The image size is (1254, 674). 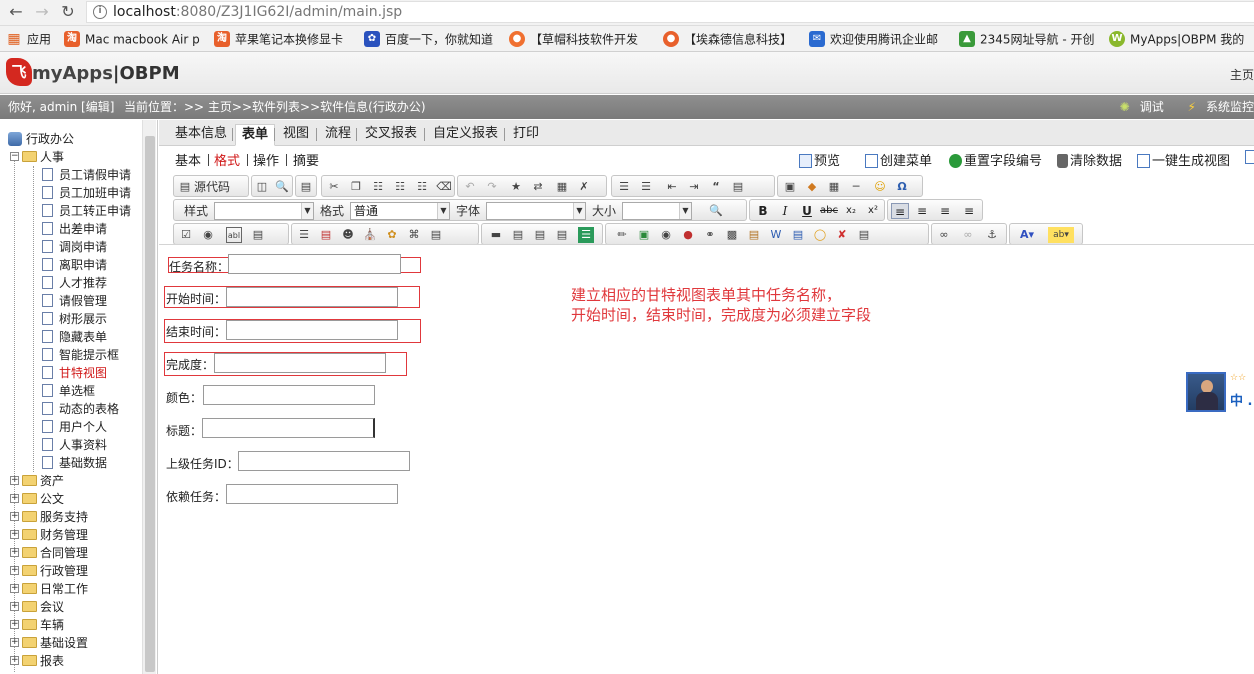 I want to click on title-input, so click(x=288, y=428).